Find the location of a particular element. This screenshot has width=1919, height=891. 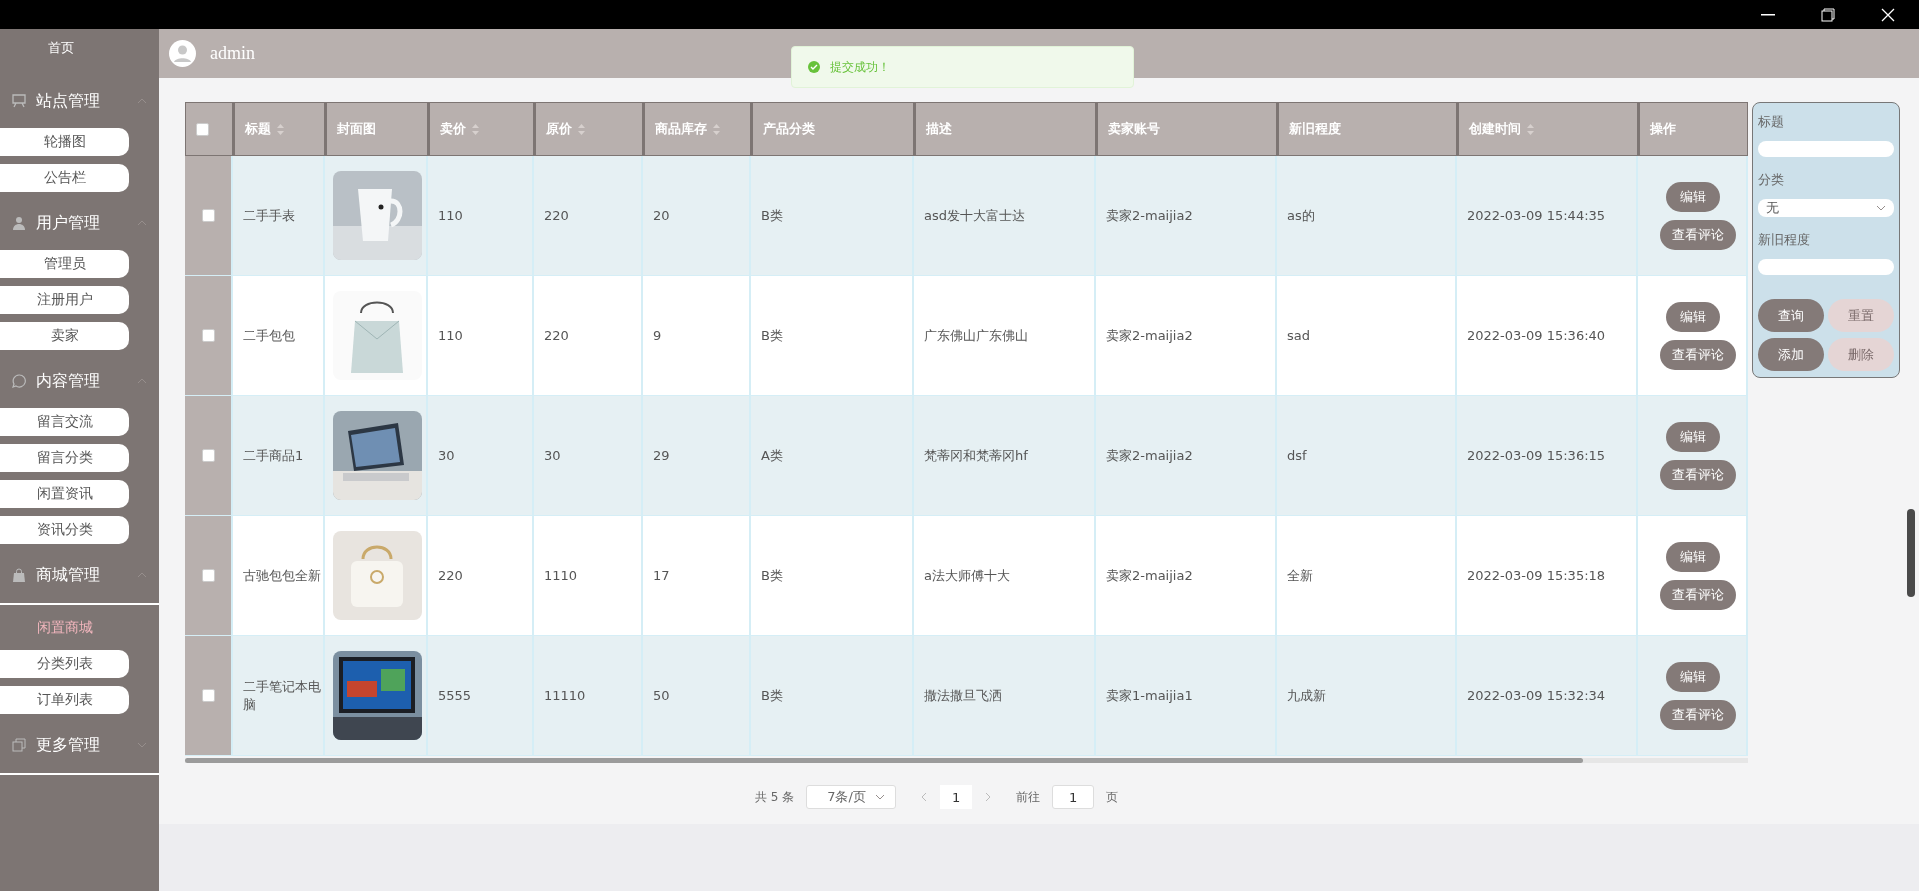

column-header: 封面图 is located at coordinates (356, 129).